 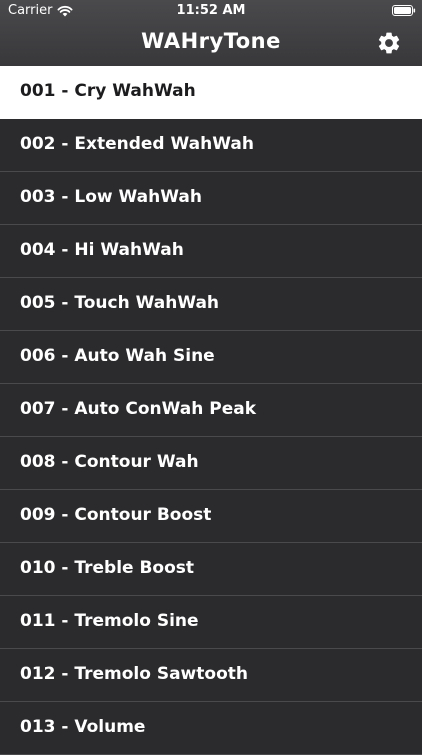 I want to click on preset-label: 001 - Cry WahWah, so click(x=108, y=91).